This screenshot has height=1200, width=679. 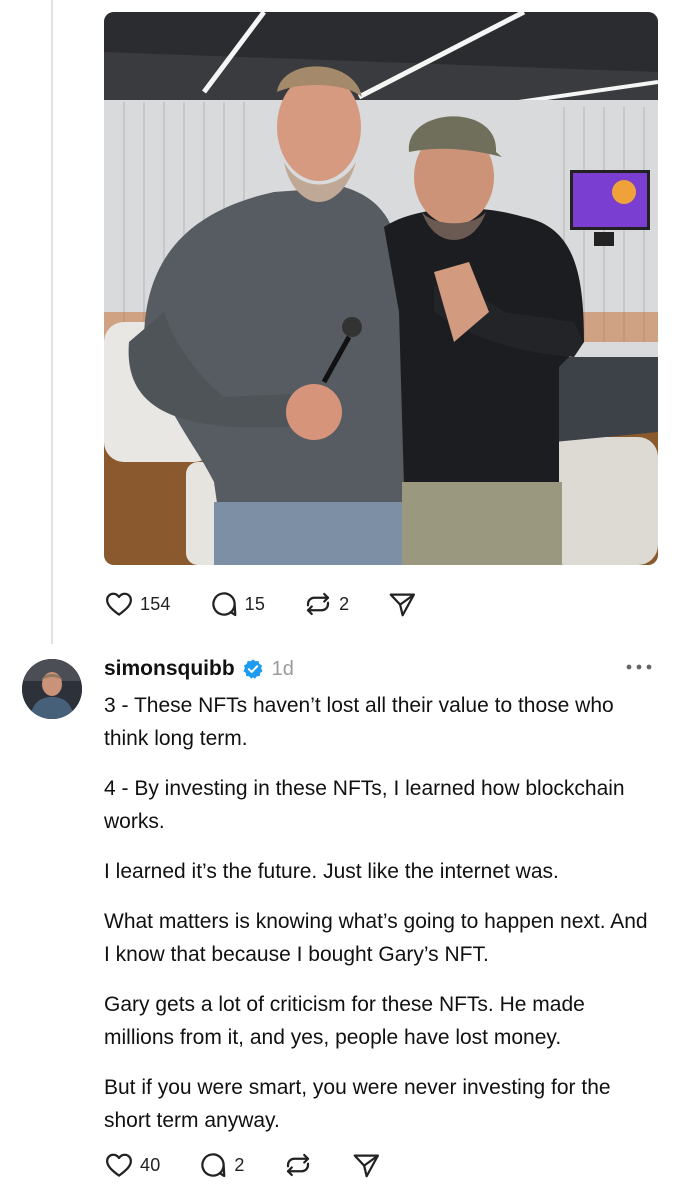 I want to click on avatar-image, so click(x=52, y=689).